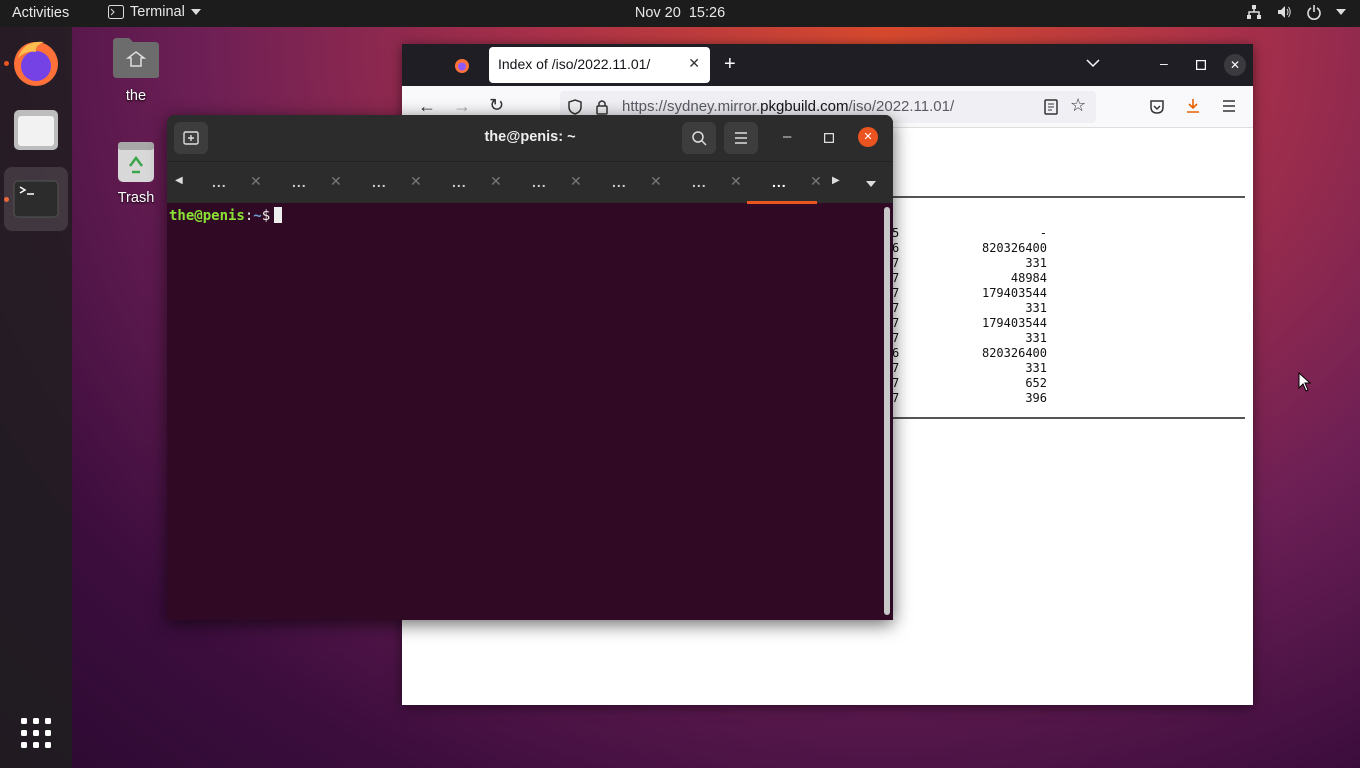  I want to click on prompt-directory: ~, so click(257, 216).